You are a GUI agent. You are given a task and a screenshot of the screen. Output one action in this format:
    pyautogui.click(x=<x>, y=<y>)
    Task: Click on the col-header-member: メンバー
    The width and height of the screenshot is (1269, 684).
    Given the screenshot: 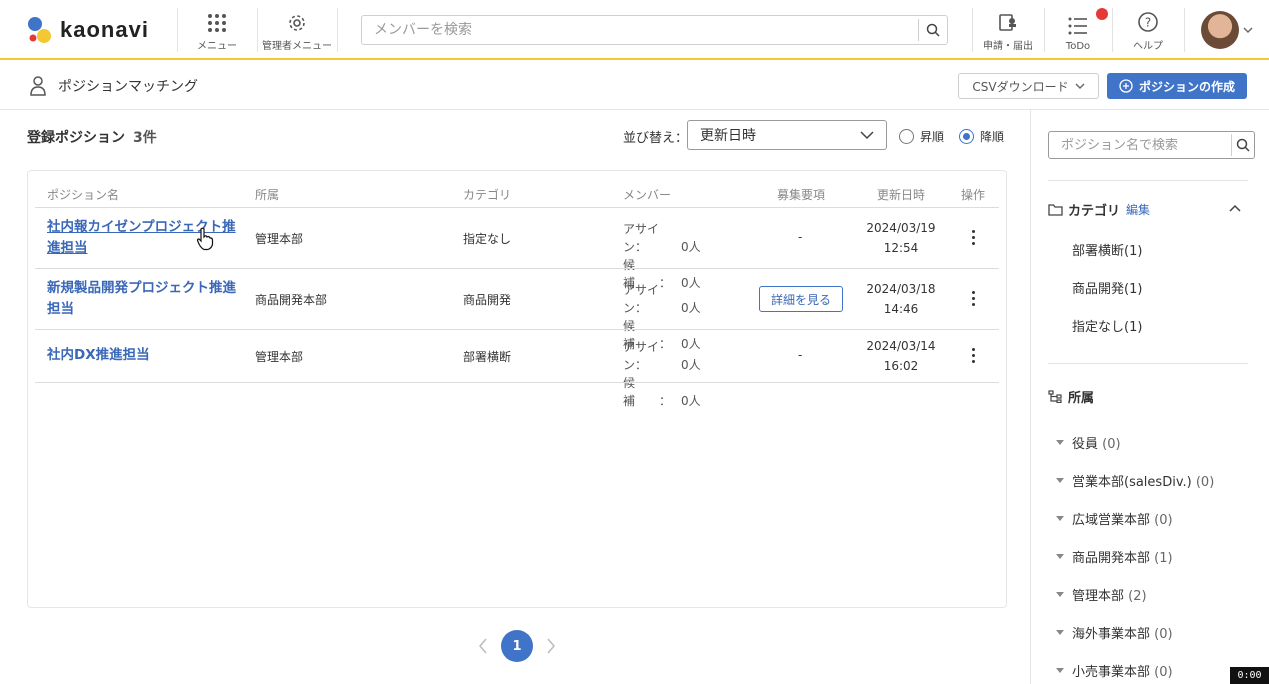 What is the action you would take?
    pyautogui.click(x=647, y=195)
    